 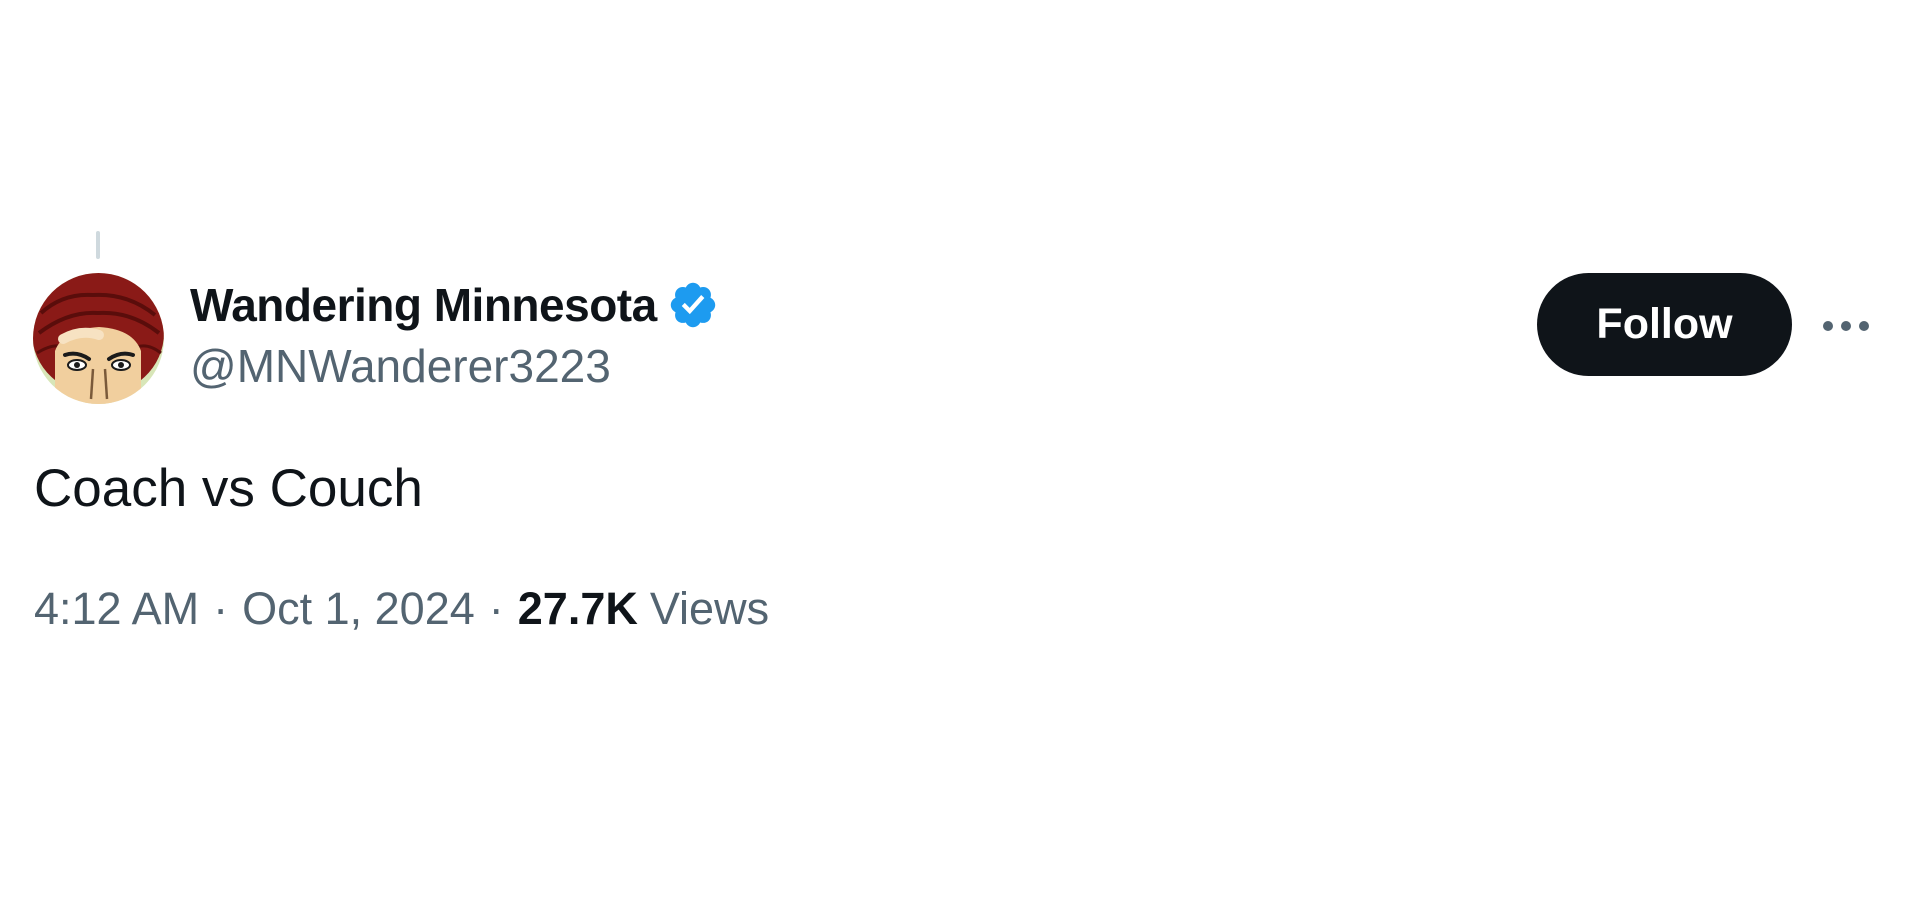 I want to click on cartoon-face-avatar-icon, so click(x=98, y=338).